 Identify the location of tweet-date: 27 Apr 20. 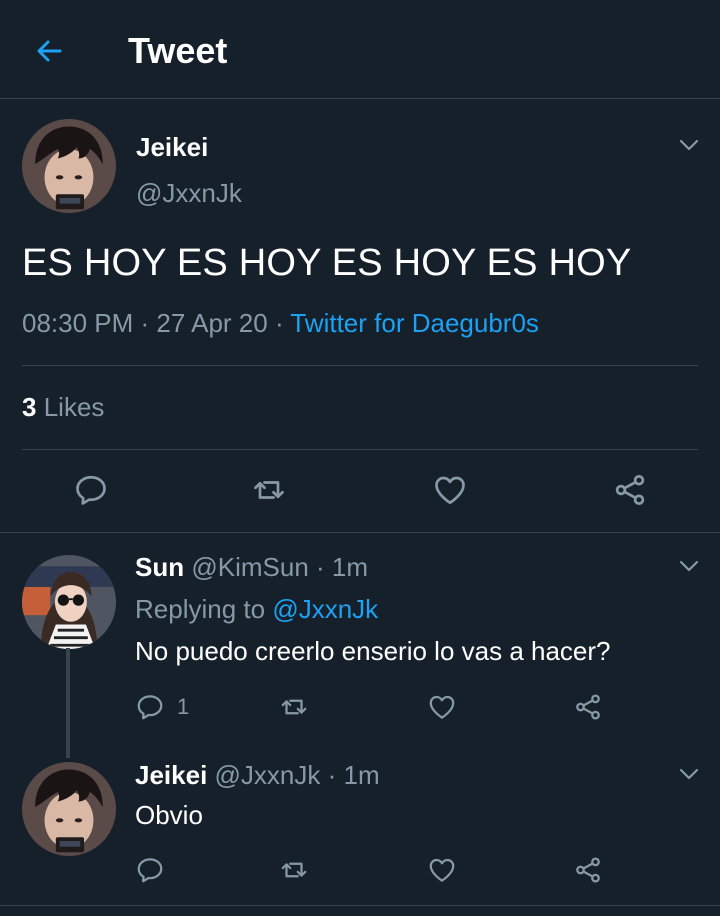
(212, 323).